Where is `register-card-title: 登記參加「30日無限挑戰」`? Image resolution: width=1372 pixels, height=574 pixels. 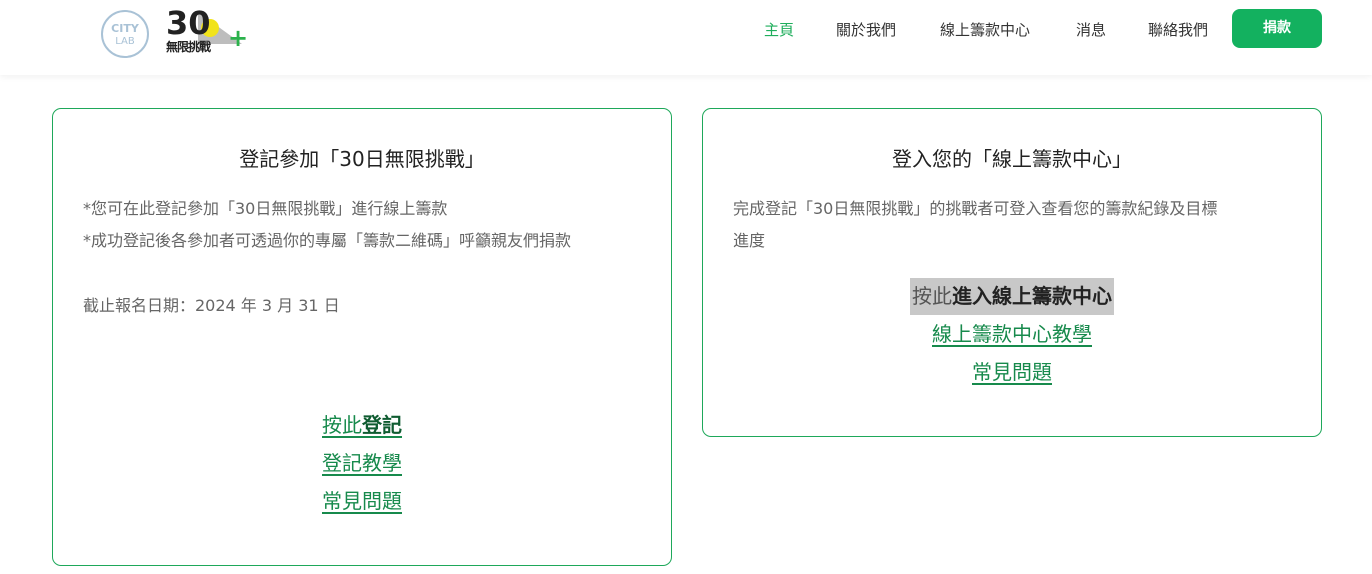
register-card-title: 登記參加「30日無限挑戰」 is located at coordinates (362, 159).